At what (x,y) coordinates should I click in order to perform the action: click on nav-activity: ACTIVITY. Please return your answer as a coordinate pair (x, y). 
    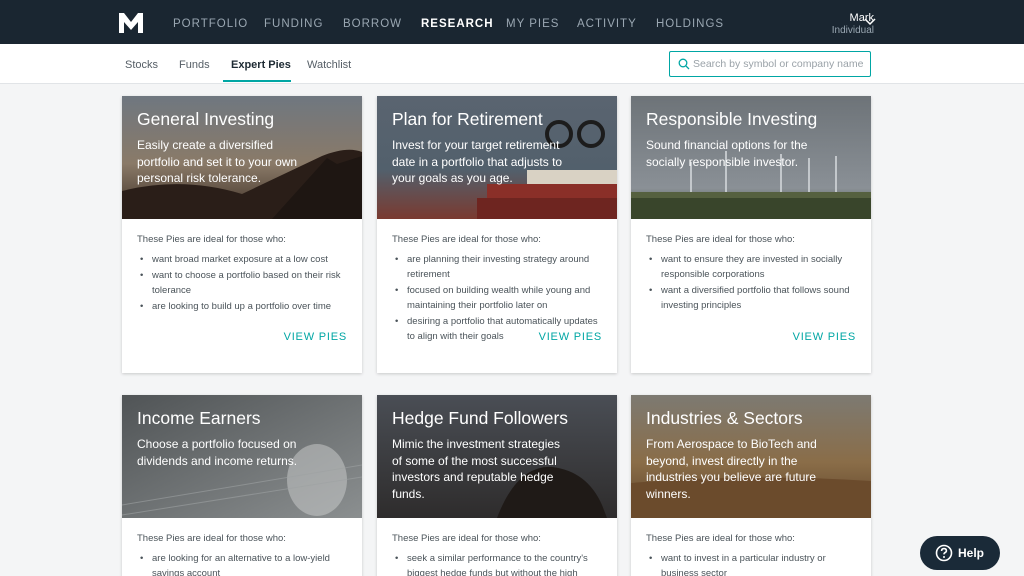
    Looking at the image, I should click on (607, 24).